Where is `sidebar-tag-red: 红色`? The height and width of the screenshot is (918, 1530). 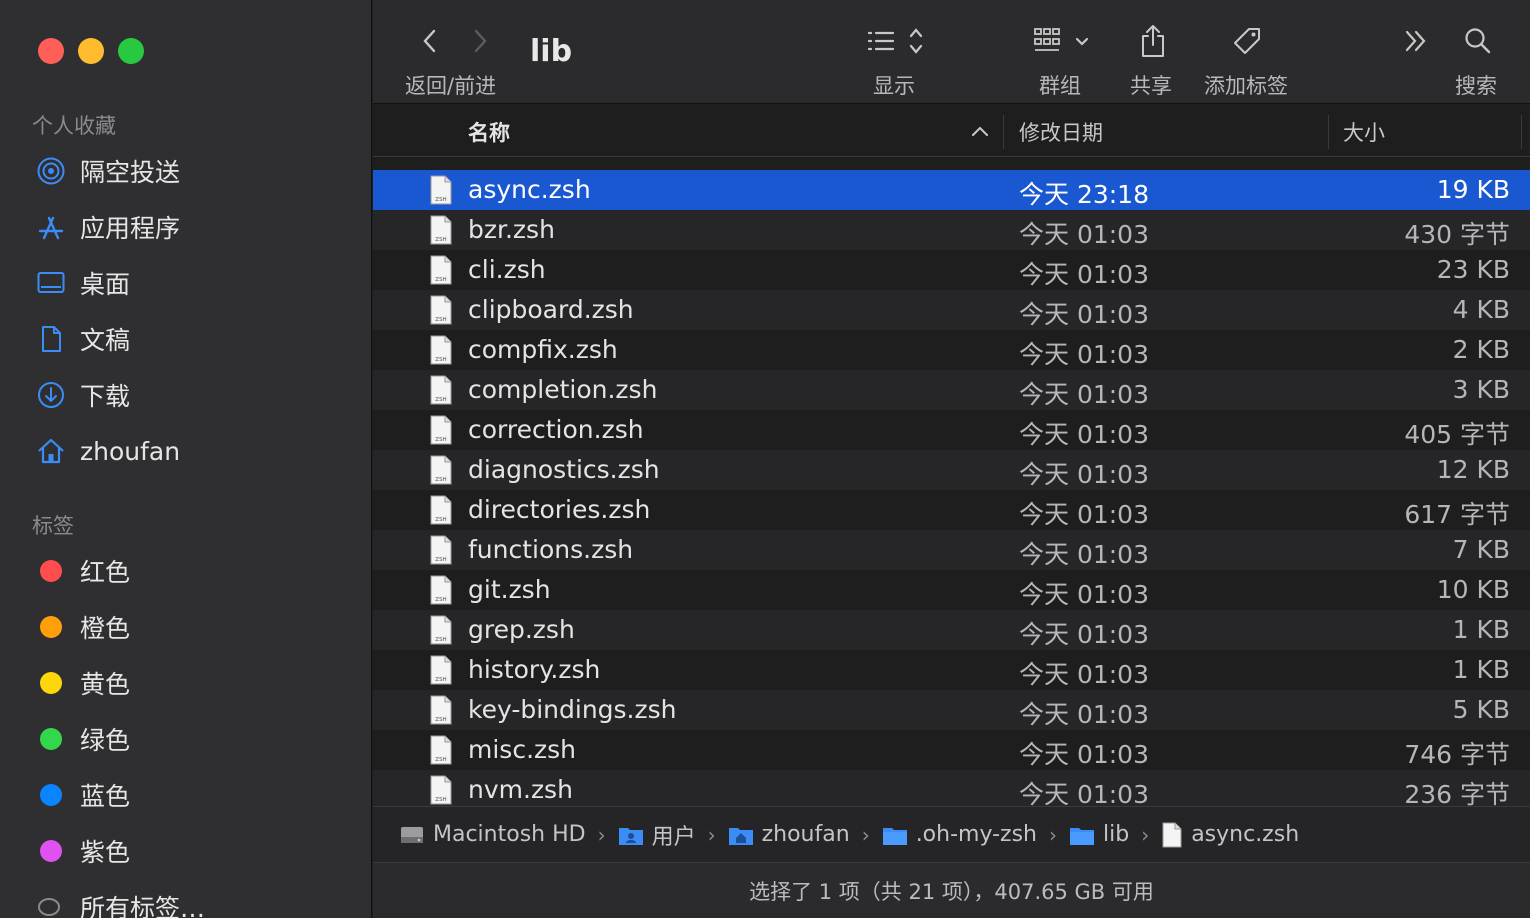 sidebar-tag-red: 红色 is located at coordinates (194, 571).